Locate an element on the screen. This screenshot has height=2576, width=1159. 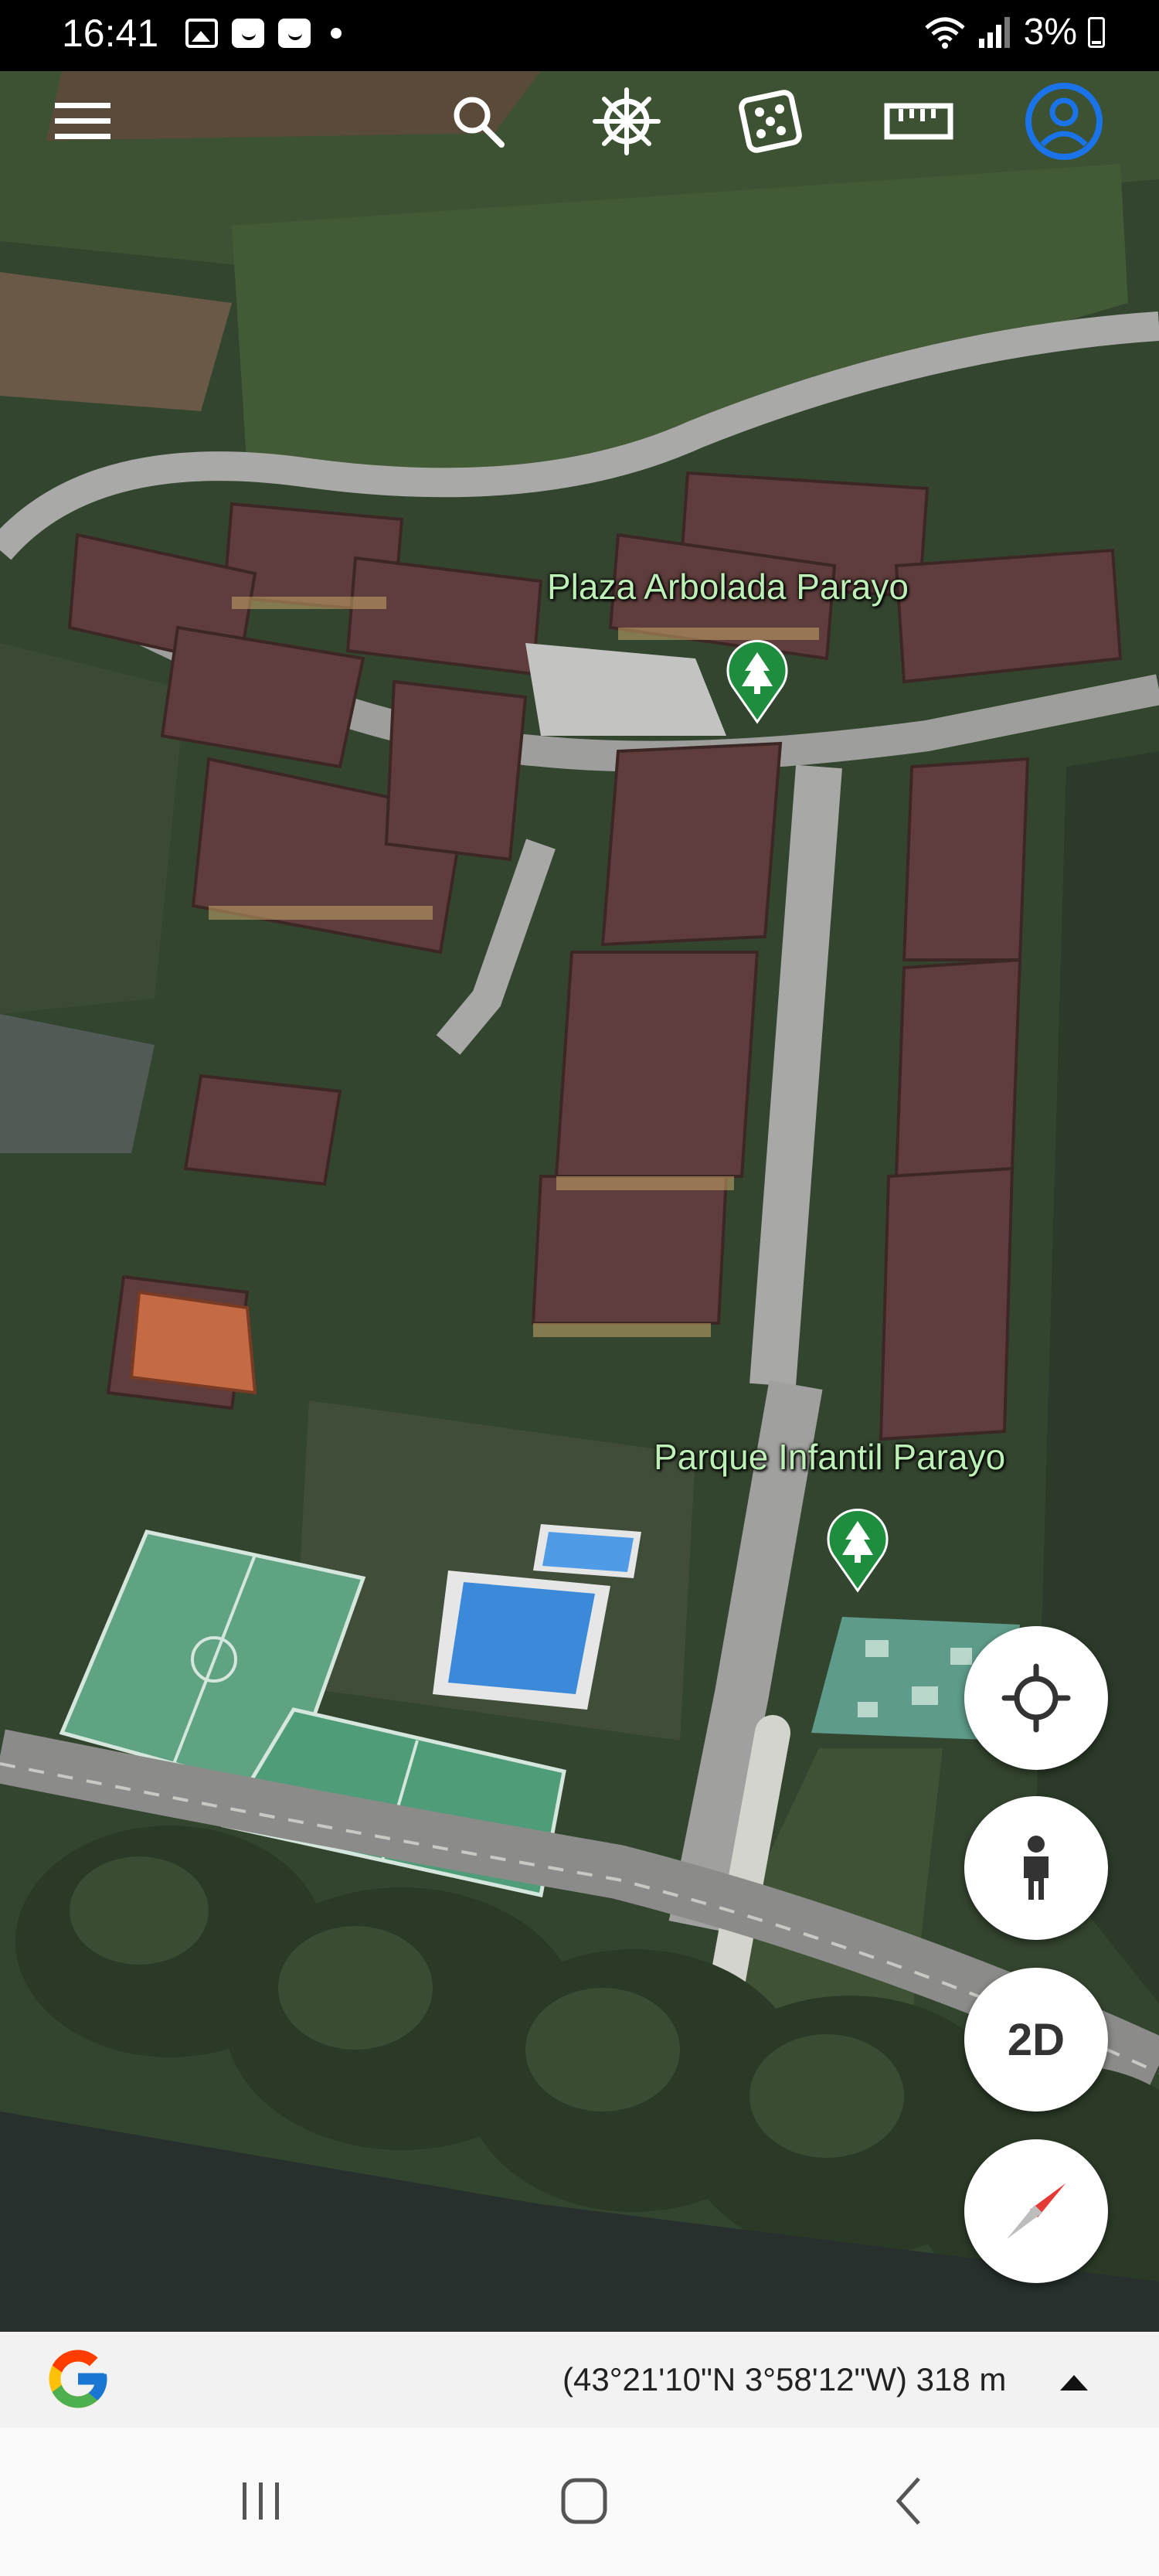
ruler-icon is located at coordinates (918, 121).